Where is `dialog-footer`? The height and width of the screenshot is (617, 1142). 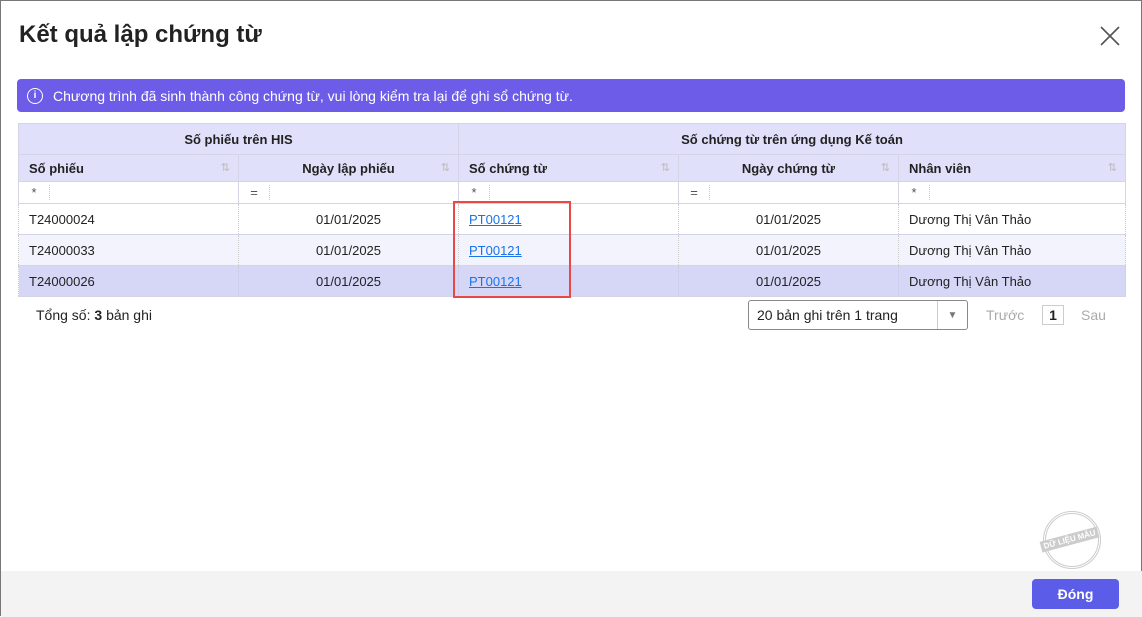
dialog-footer is located at coordinates (571, 594).